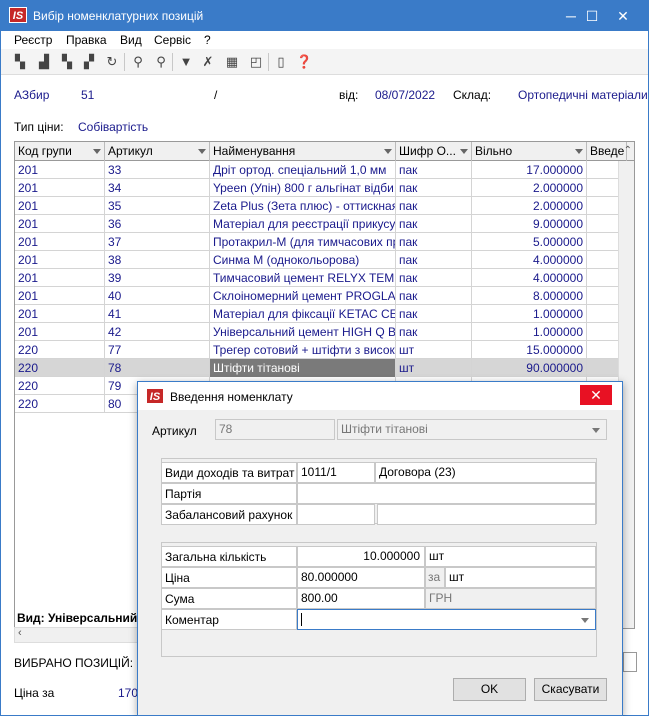 The image size is (649, 716). Describe the element at coordinates (446, 493) in the screenshot. I see `batch-field` at that location.